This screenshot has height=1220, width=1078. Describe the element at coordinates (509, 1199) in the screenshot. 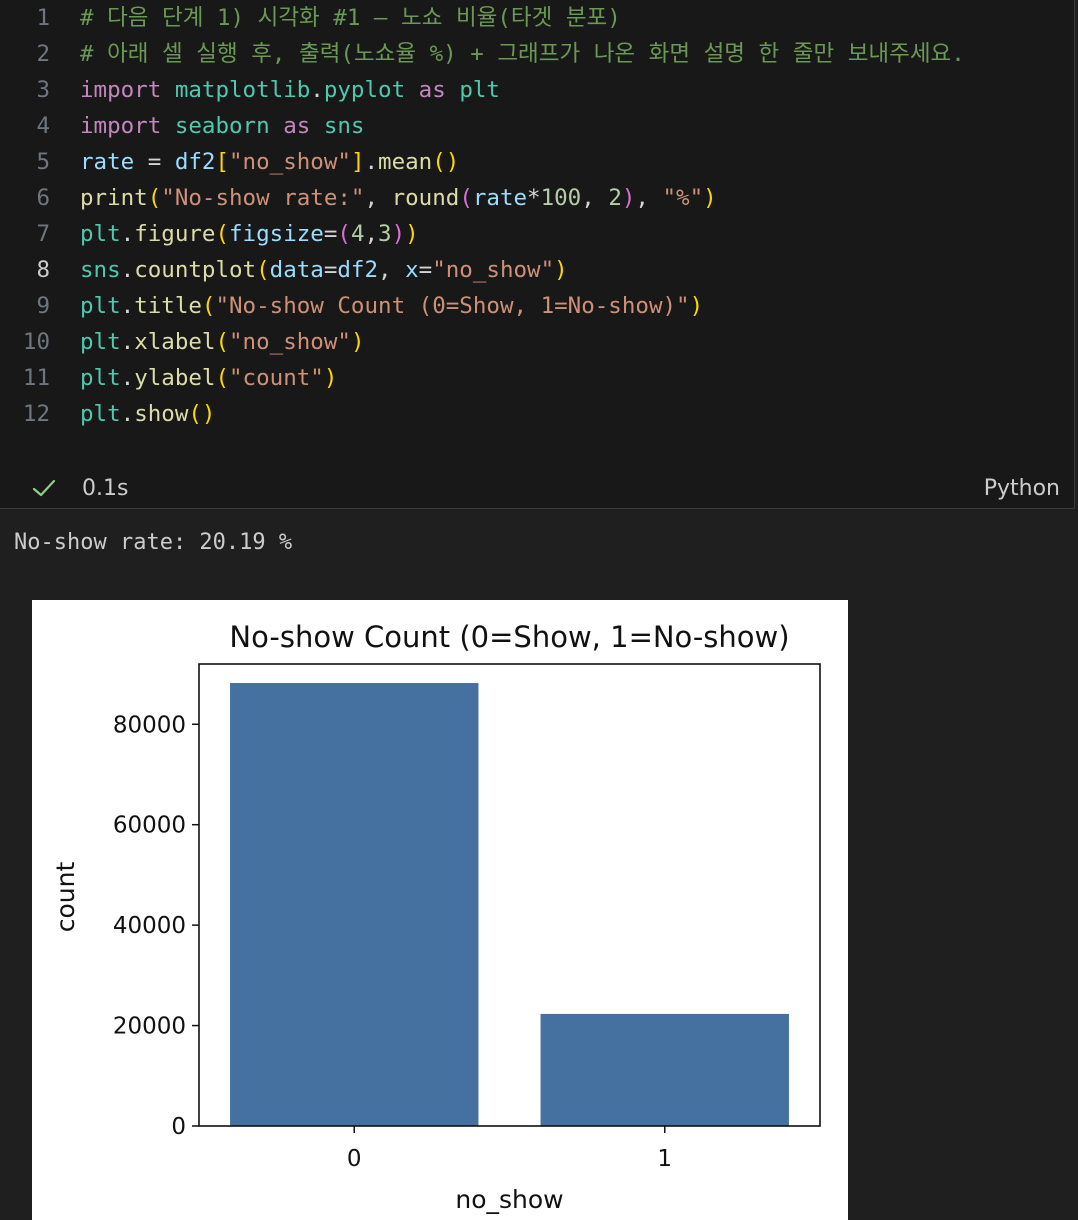

I see `x-axis-label: no_show` at that location.